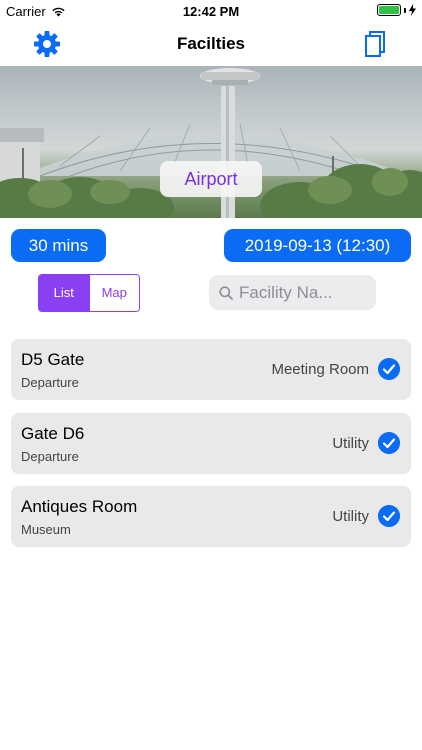 The image size is (422, 750). What do you see at coordinates (389, 10) in the screenshot?
I see `battery-icon` at bounding box center [389, 10].